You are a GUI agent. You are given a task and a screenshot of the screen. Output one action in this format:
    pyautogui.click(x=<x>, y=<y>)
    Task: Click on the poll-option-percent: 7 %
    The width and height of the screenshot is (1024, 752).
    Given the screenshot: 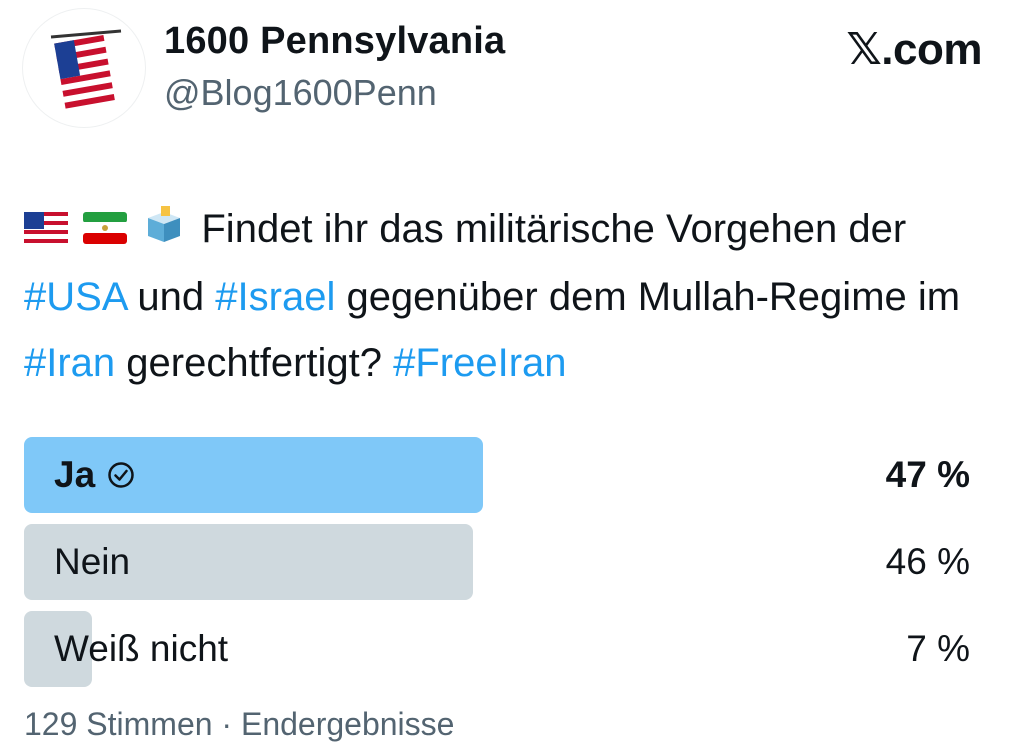 What is the action you would take?
    pyautogui.click(x=938, y=648)
    